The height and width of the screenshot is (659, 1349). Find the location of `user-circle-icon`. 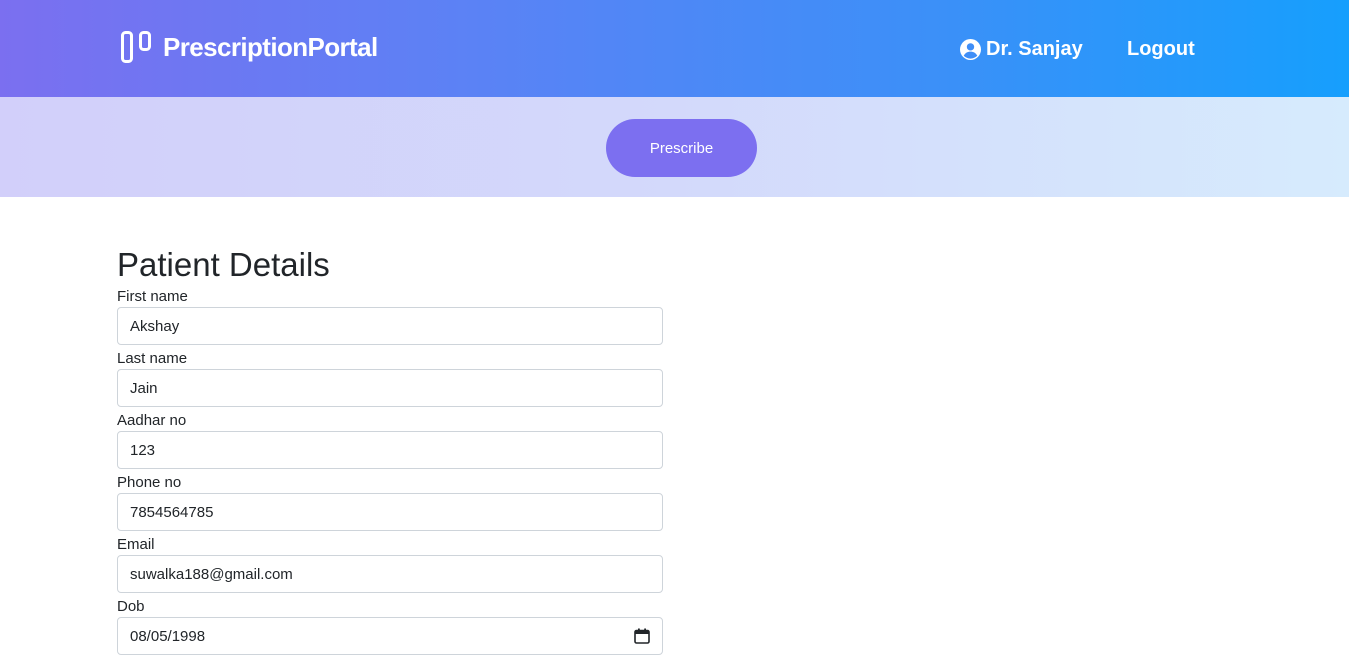

user-circle-icon is located at coordinates (970, 49).